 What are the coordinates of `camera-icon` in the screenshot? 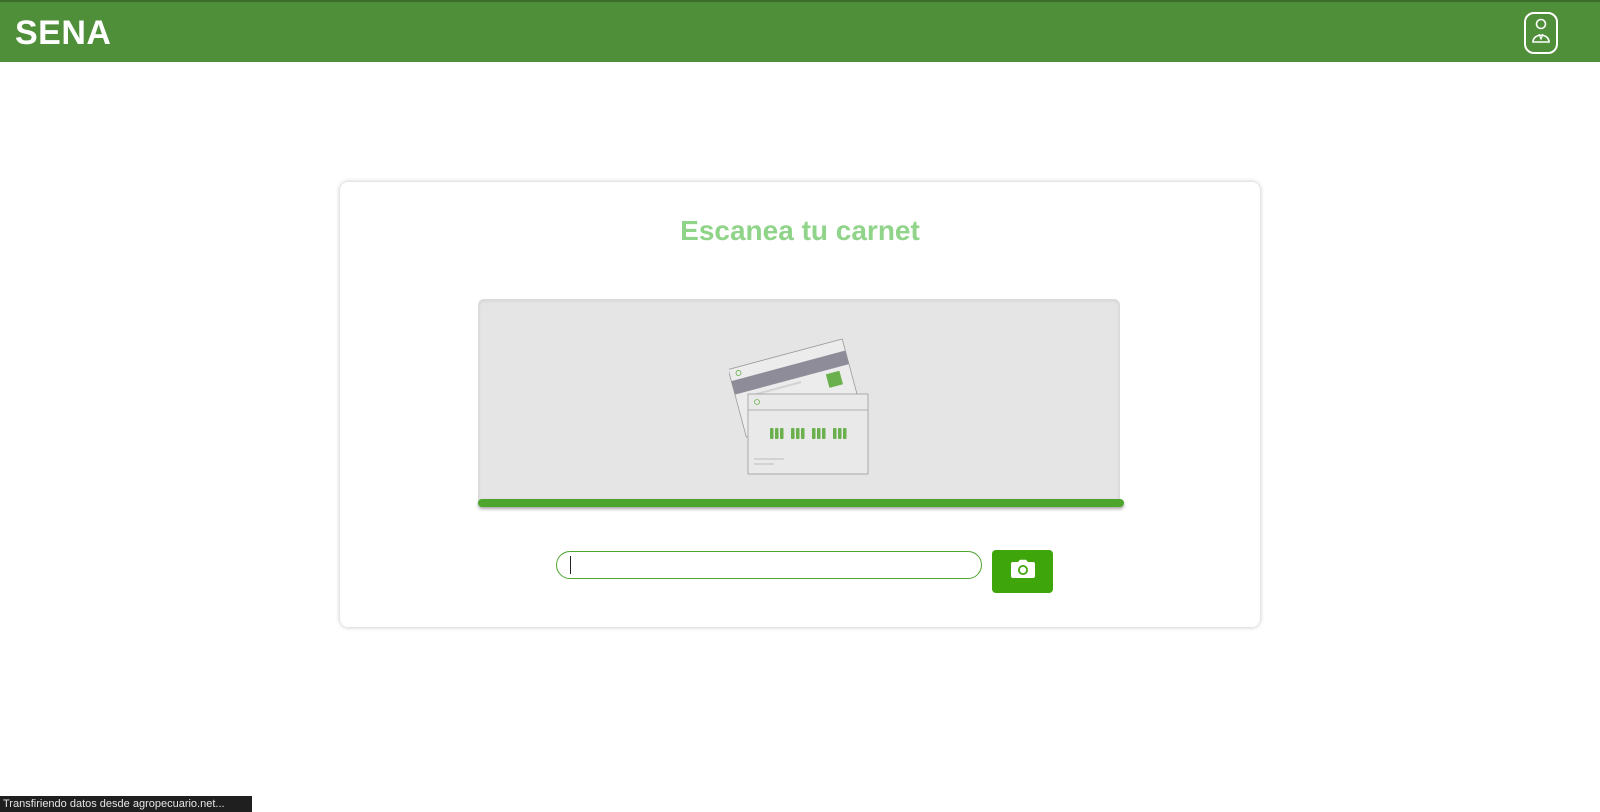 It's located at (1023, 571).